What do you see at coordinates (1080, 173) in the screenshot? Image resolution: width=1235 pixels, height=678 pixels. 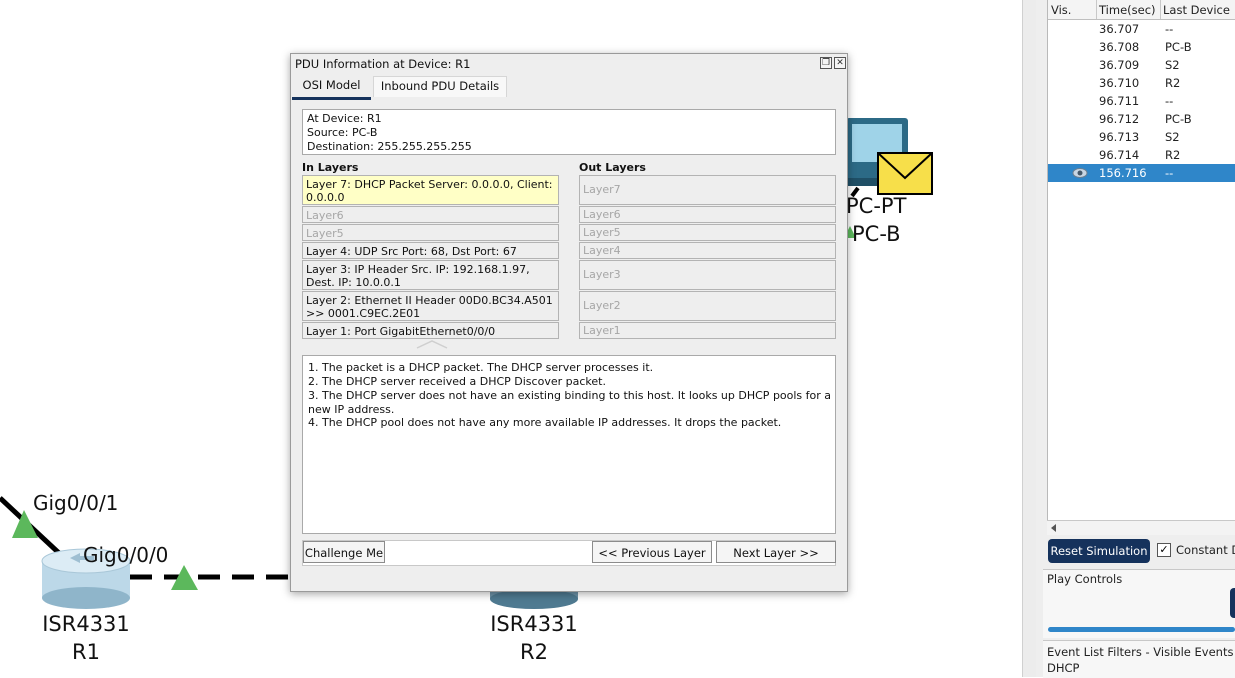 I see `eye-icon` at bounding box center [1080, 173].